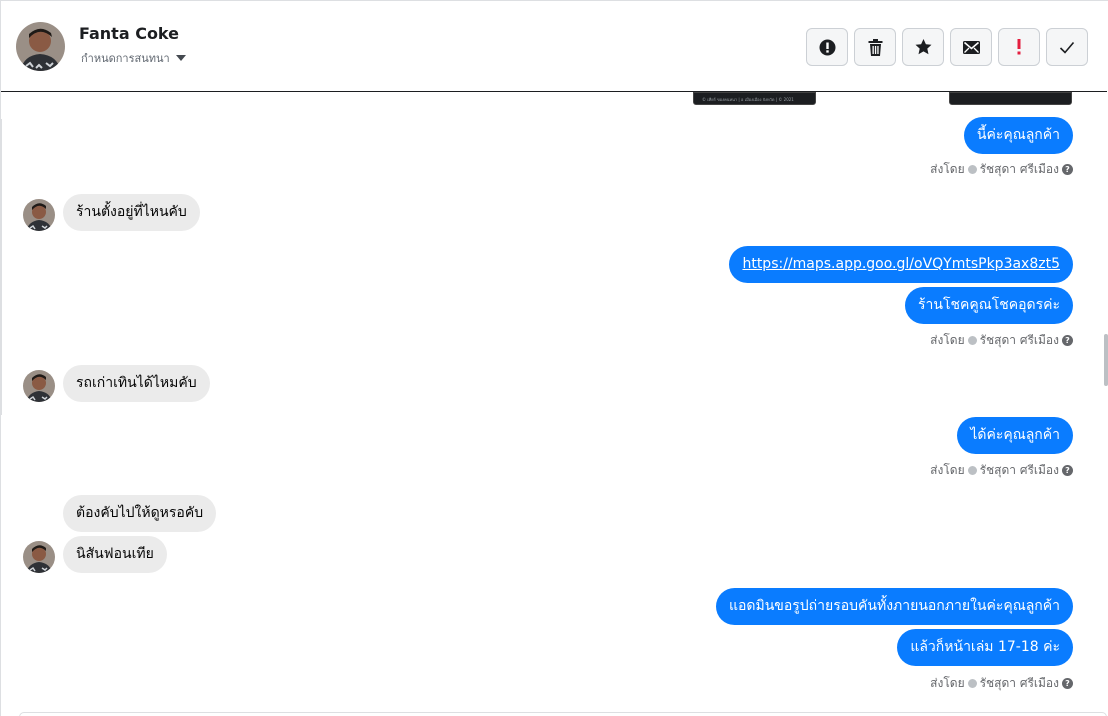 The image size is (1108, 716). Describe the element at coordinates (1015, 435) in the screenshot. I see `outgoing-message: ได้ค่ะคุณลูกค้า` at that location.